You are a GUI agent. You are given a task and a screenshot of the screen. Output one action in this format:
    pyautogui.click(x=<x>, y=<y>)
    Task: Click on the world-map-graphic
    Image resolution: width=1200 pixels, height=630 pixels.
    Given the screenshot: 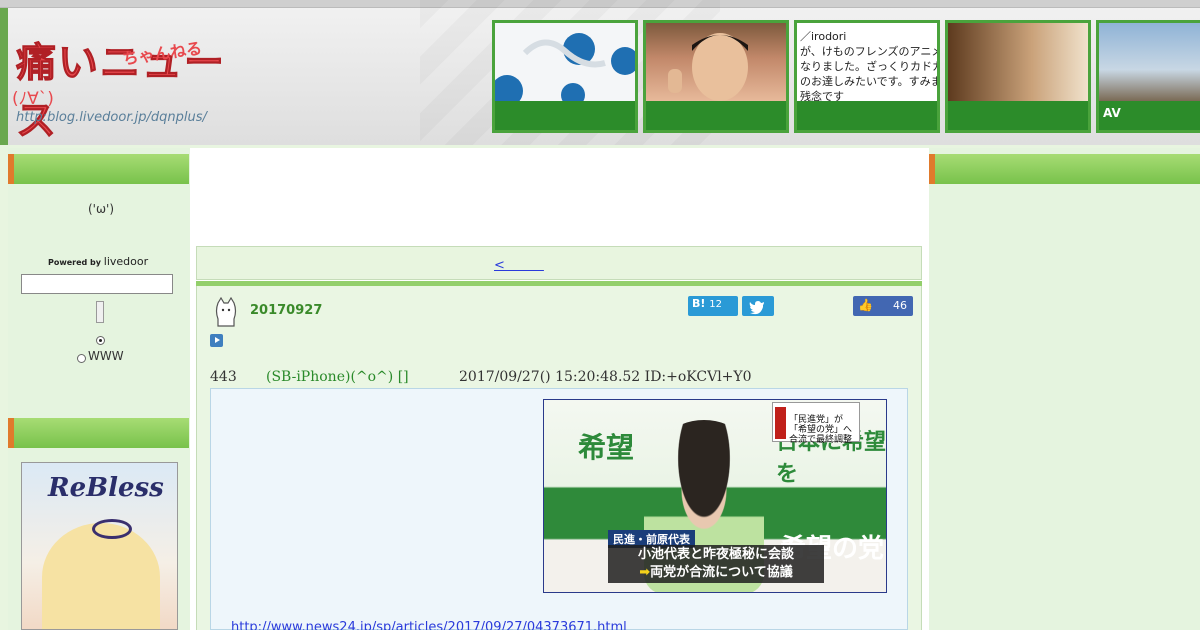 What is the action you would take?
    pyautogui.click(x=565, y=70)
    